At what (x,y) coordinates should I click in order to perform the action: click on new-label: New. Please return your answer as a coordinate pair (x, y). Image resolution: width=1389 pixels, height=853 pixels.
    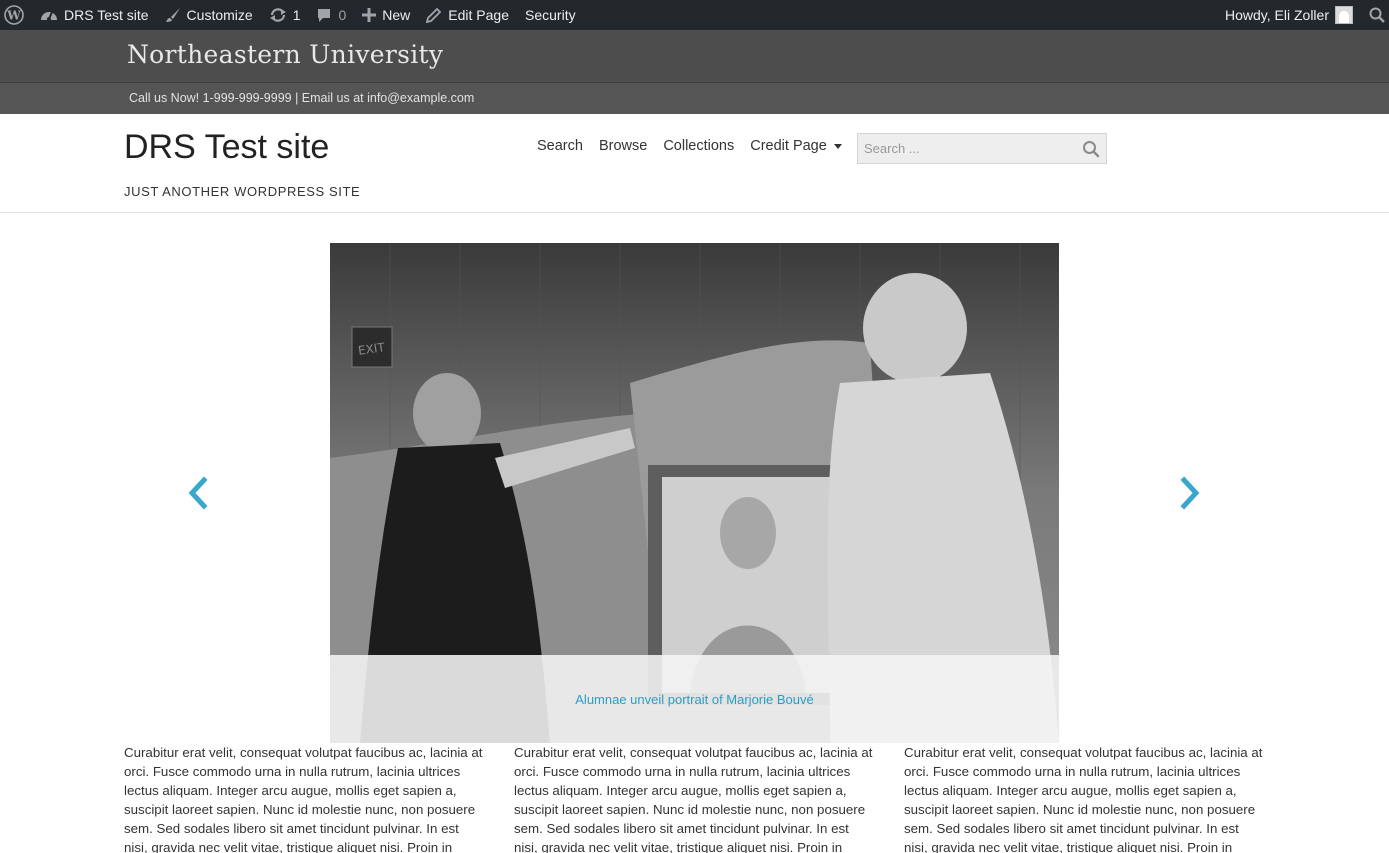
    Looking at the image, I should click on (396, 15).